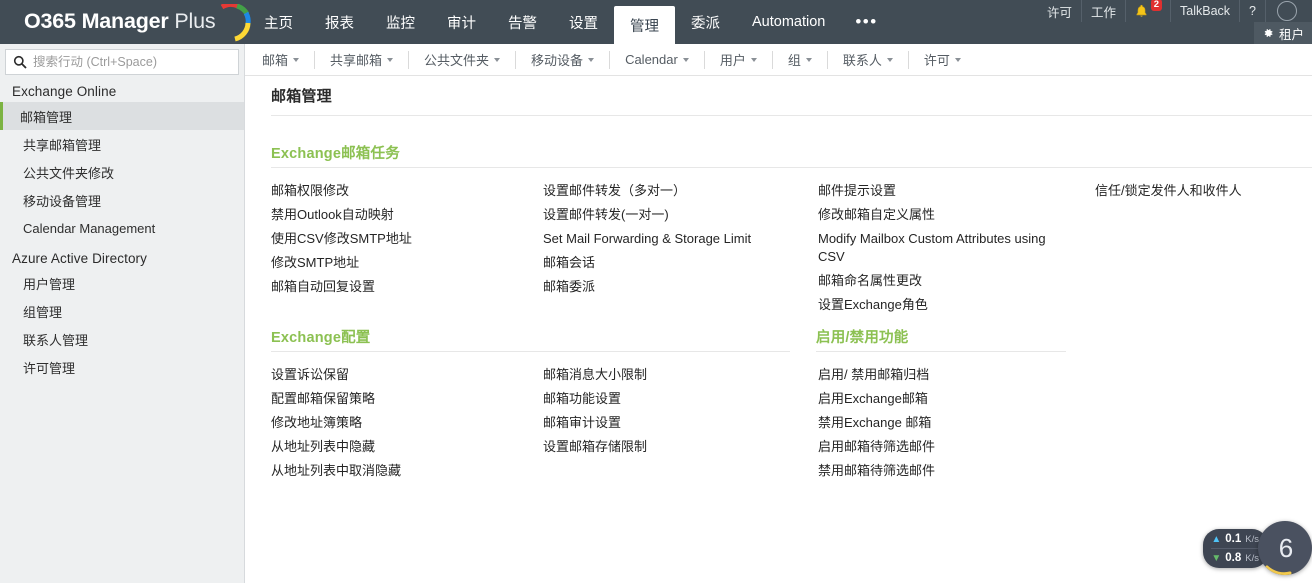 The height and width of the screenshot is (583, 1312). I want to click on sidebar-item-label: 邮箱管理, so click(46, 117).